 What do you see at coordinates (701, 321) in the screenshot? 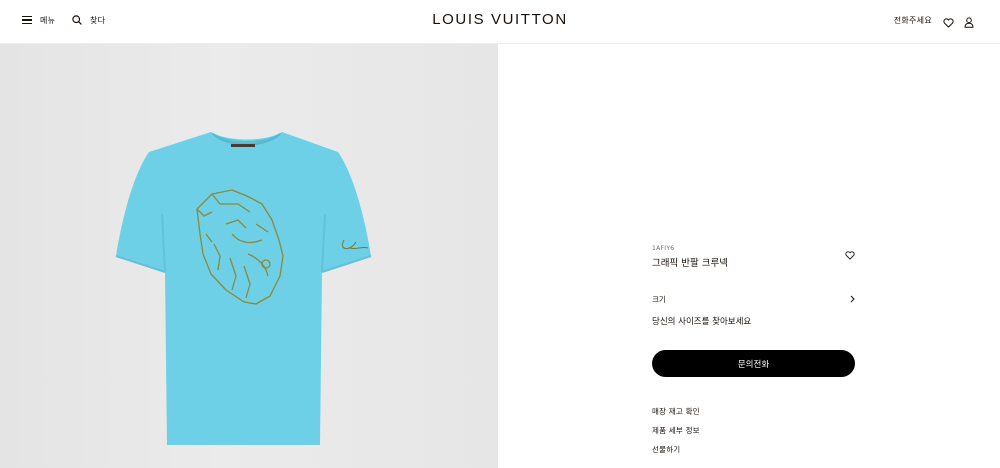
I see `size-guide-link: 당신의 사이즈를 찾아보세요` at bounding box center [701, 321].